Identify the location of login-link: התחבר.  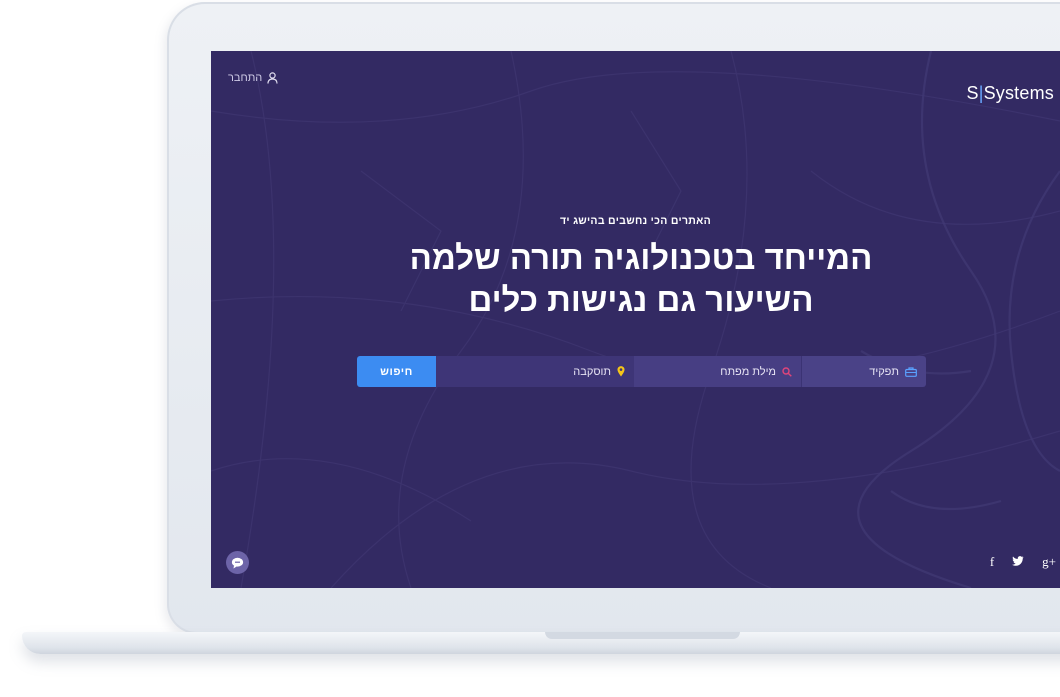
(253, 78).